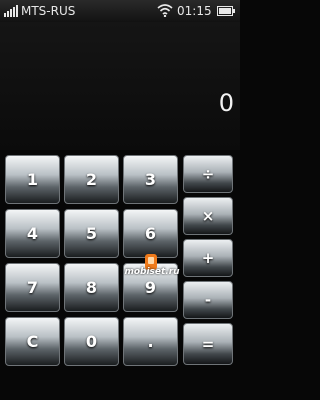  What do you see at coordinates (208, 300) in the screenshot?
I see `minus-button: -` at bounding box center [208, 300].